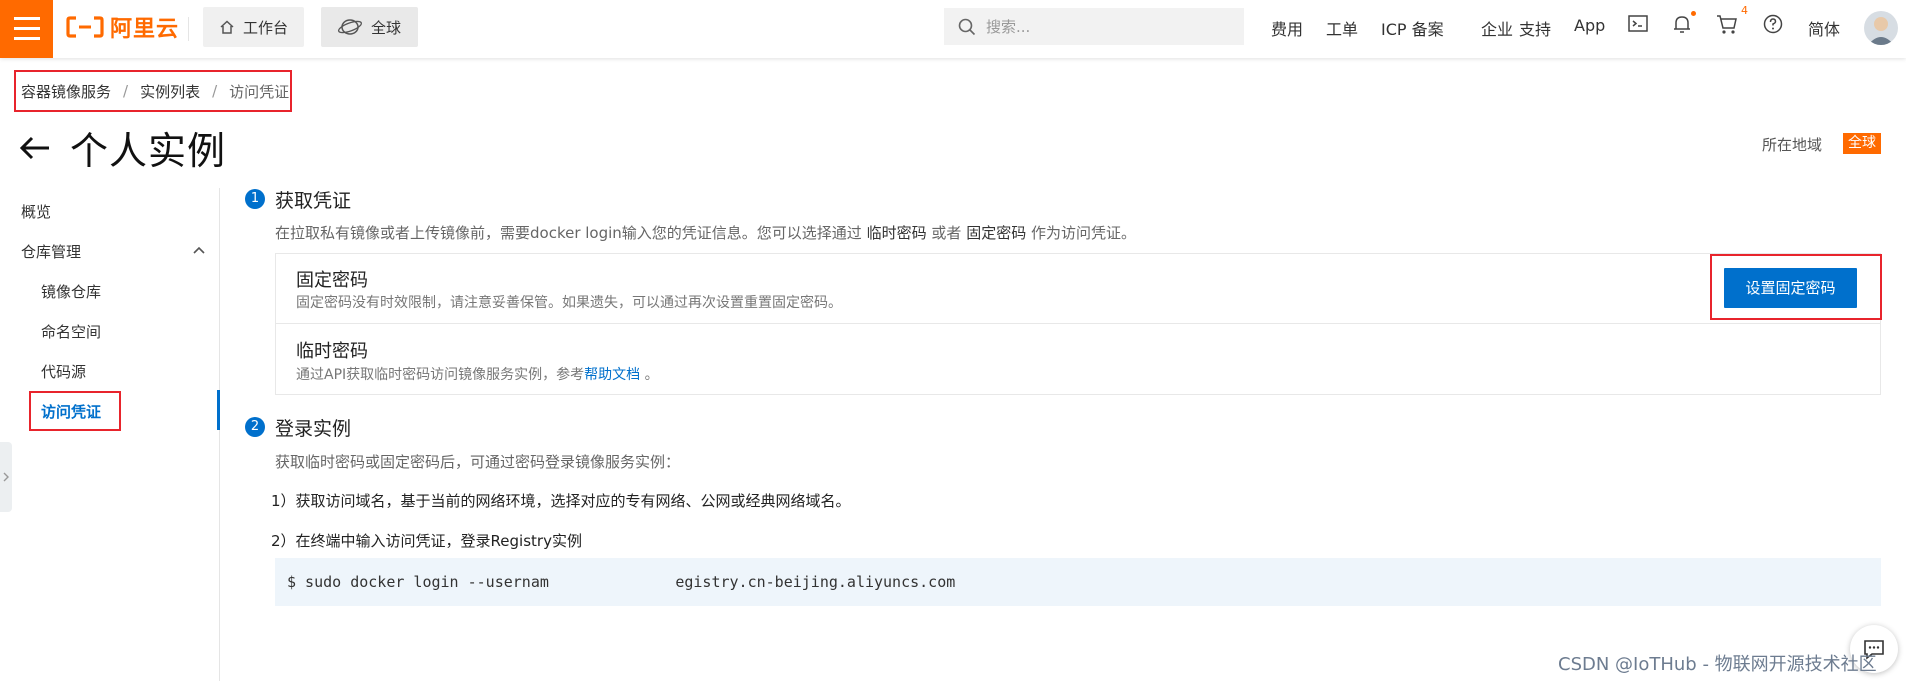  I want to click on nav-link-icp: ICP 备案, so click(1412, 28).